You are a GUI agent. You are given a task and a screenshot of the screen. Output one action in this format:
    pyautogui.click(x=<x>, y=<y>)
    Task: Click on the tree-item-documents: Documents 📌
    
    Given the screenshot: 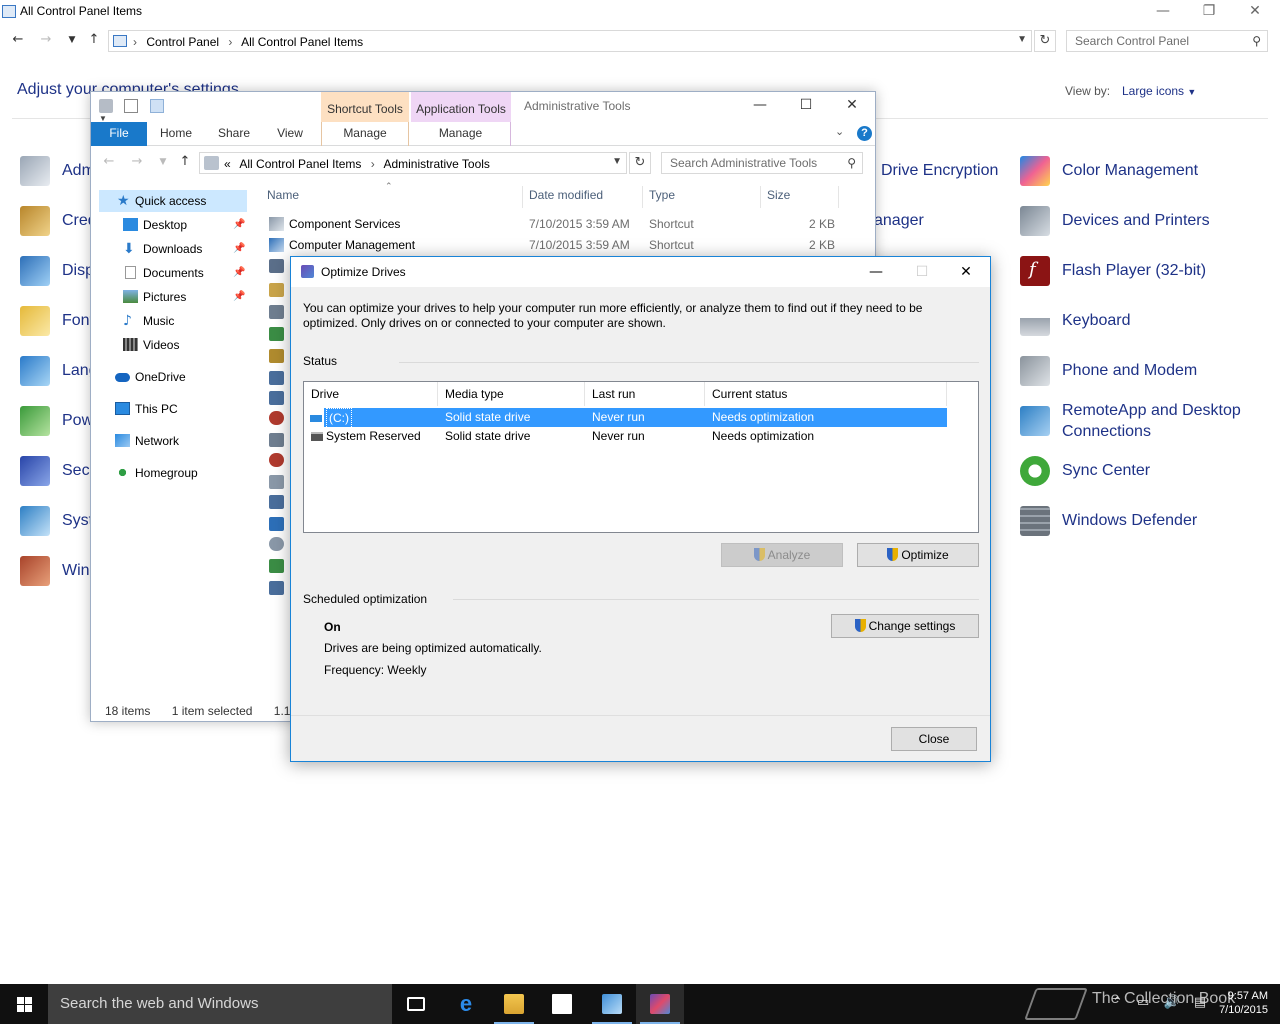 What is the action you would take?
    pyautogui.click(x=185, y=273)
    